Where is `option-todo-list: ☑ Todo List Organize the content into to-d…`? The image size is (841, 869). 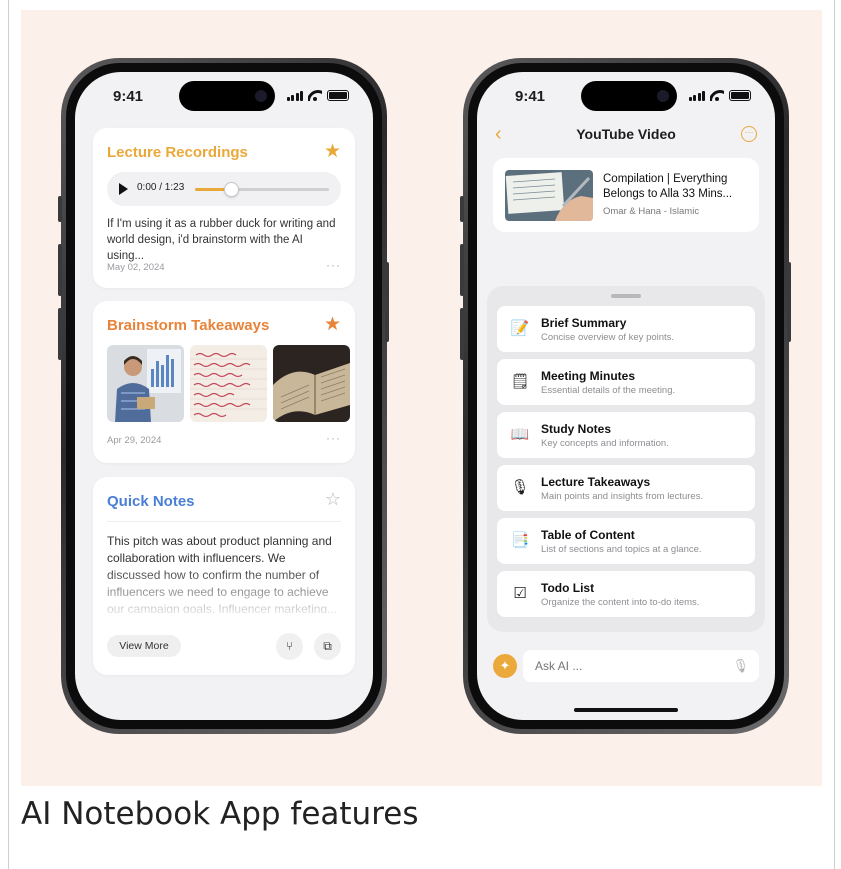
option-todo-list: ☑ Todo List Organize the content into to-d… is located at coordinates (626, 594).